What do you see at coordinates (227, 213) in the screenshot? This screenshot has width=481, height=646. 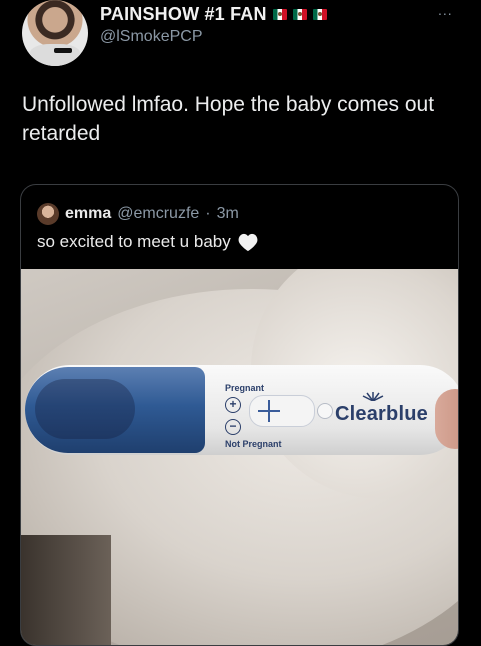 I see `quoted-time: 3m` at bounding box center [227, 213].